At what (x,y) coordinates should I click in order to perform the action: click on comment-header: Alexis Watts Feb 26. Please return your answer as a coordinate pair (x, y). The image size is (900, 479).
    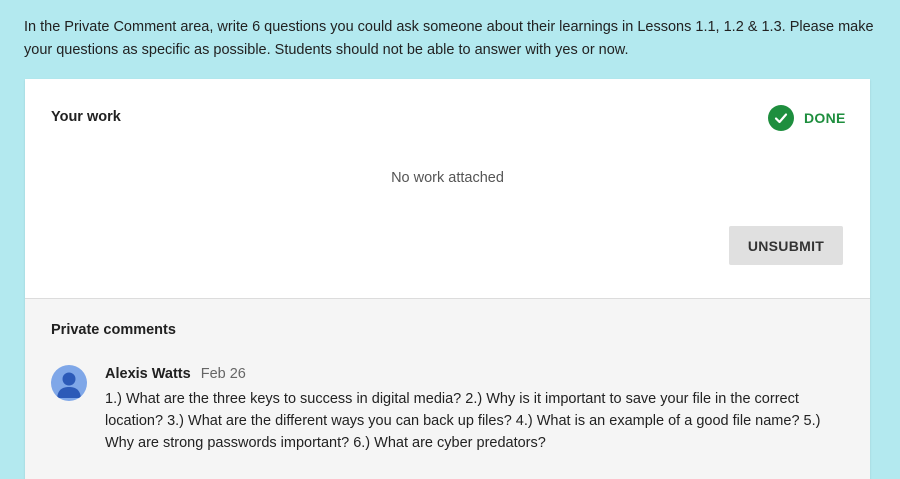
    Looking at the image, I should click on (175, 374).